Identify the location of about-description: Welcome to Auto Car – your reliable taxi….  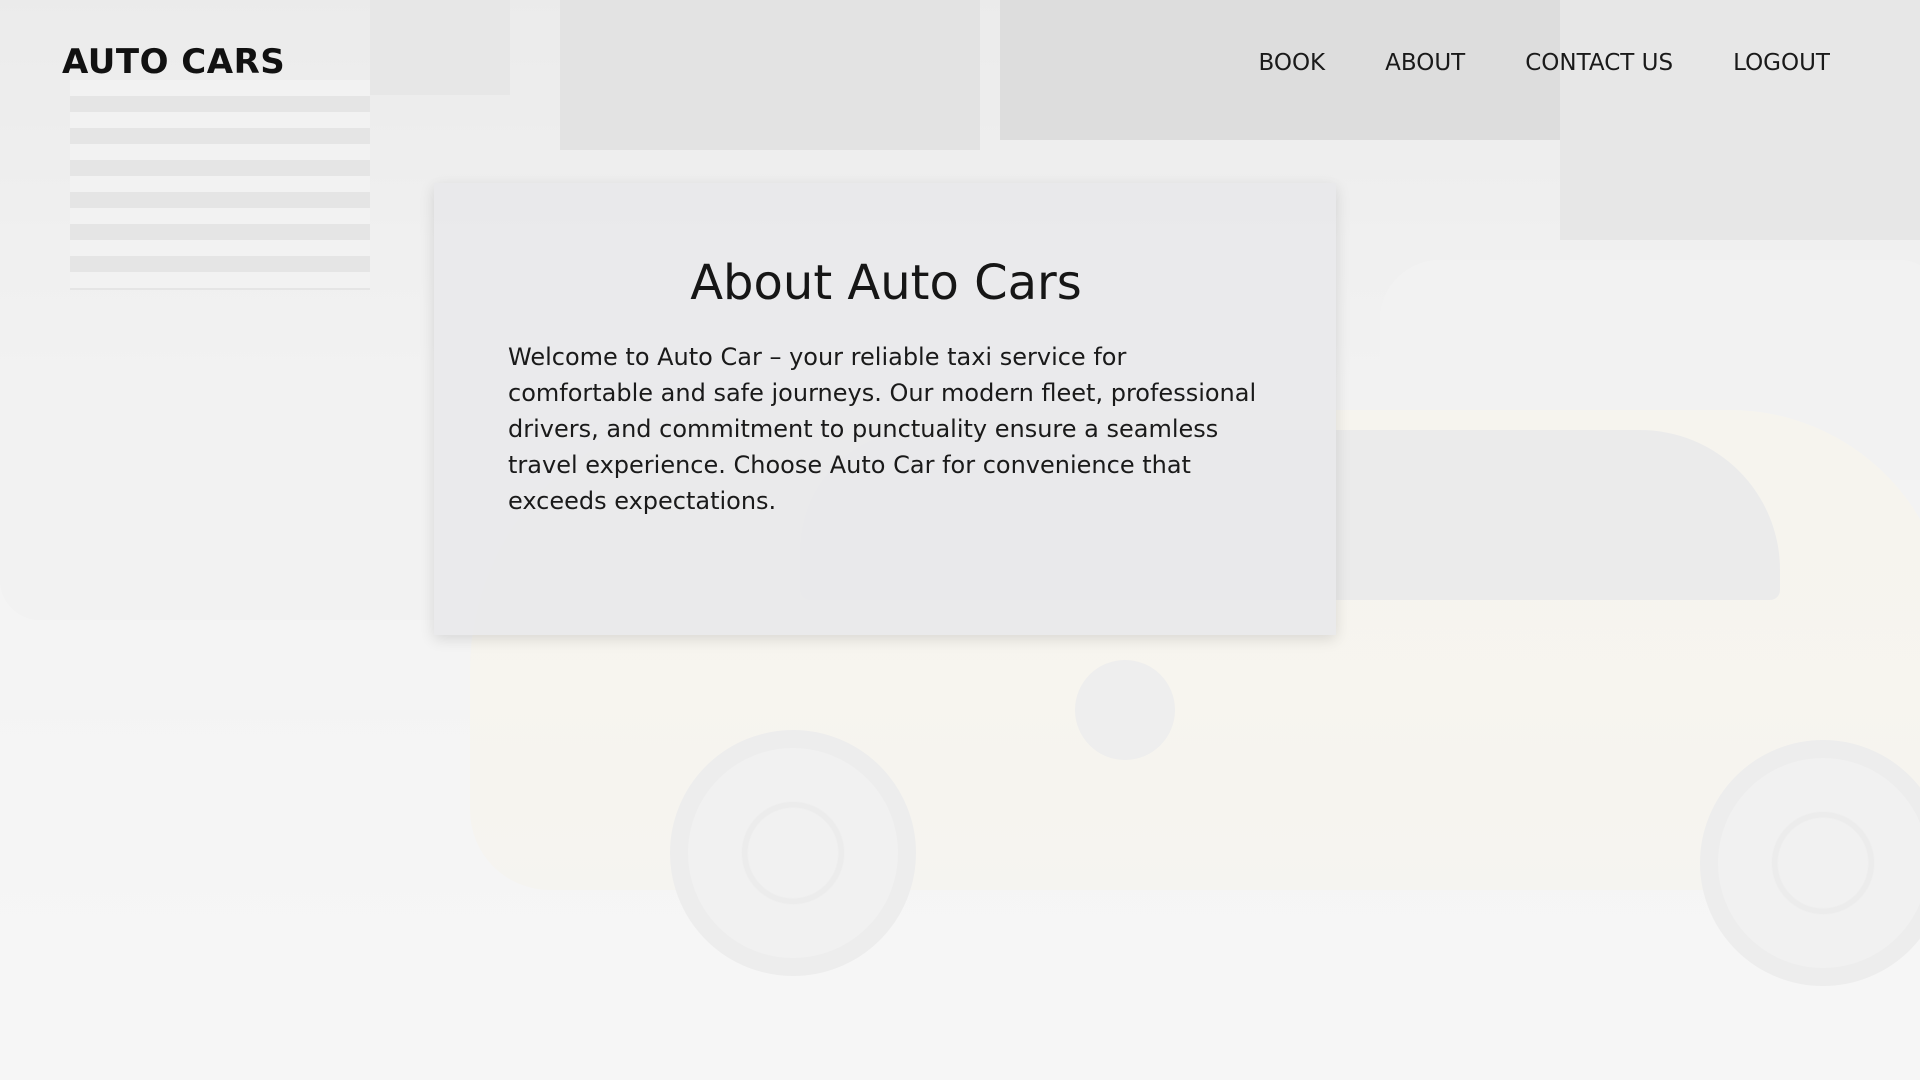
(882, 429).